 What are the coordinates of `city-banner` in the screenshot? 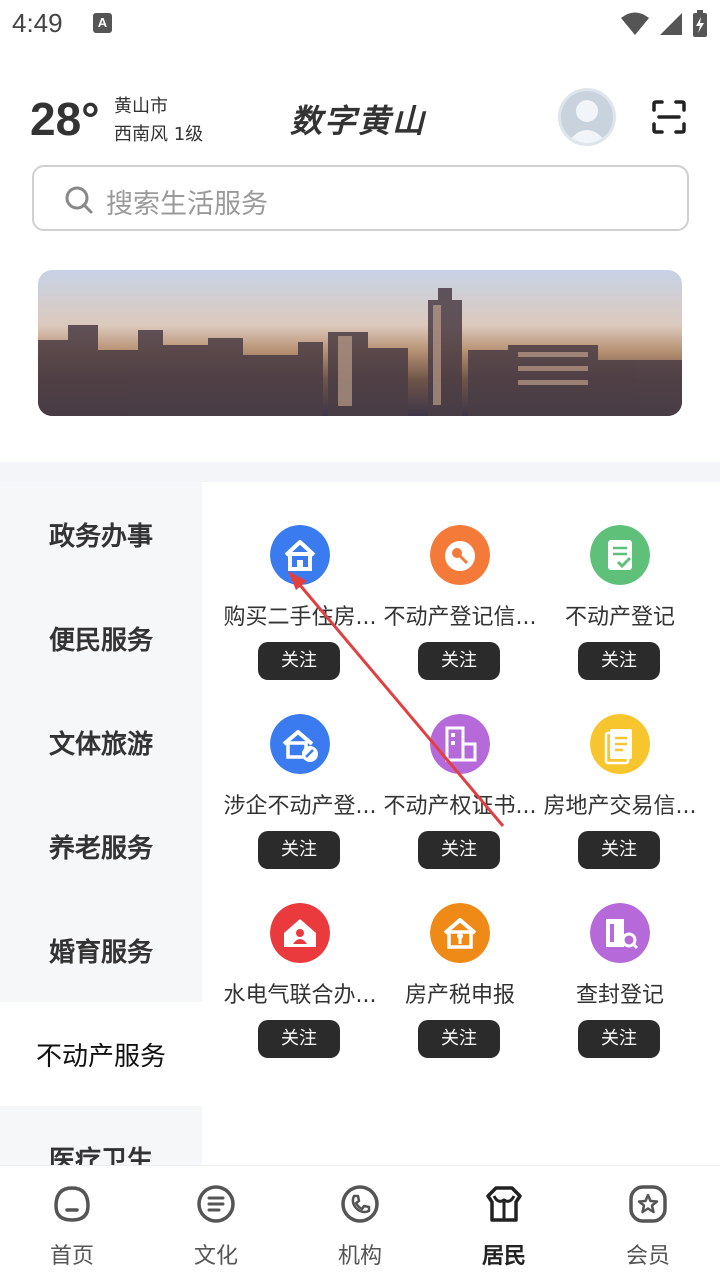 It's located at (360, 343).